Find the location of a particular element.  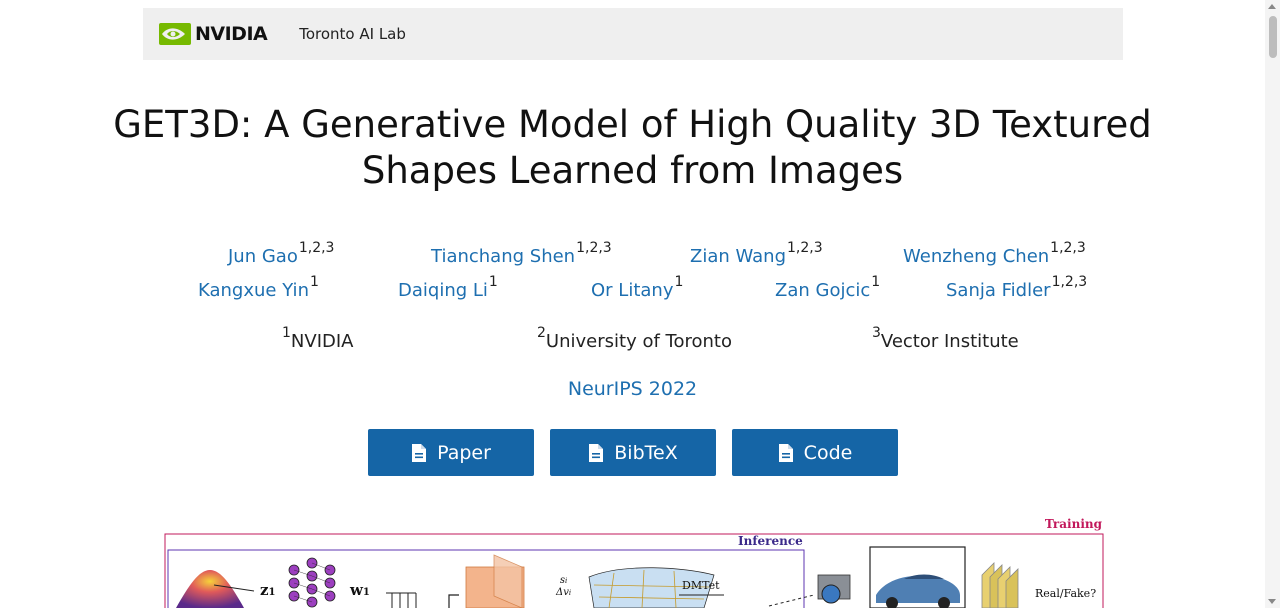

dmtet-label: DMTet is located at coordinates (701, 585).